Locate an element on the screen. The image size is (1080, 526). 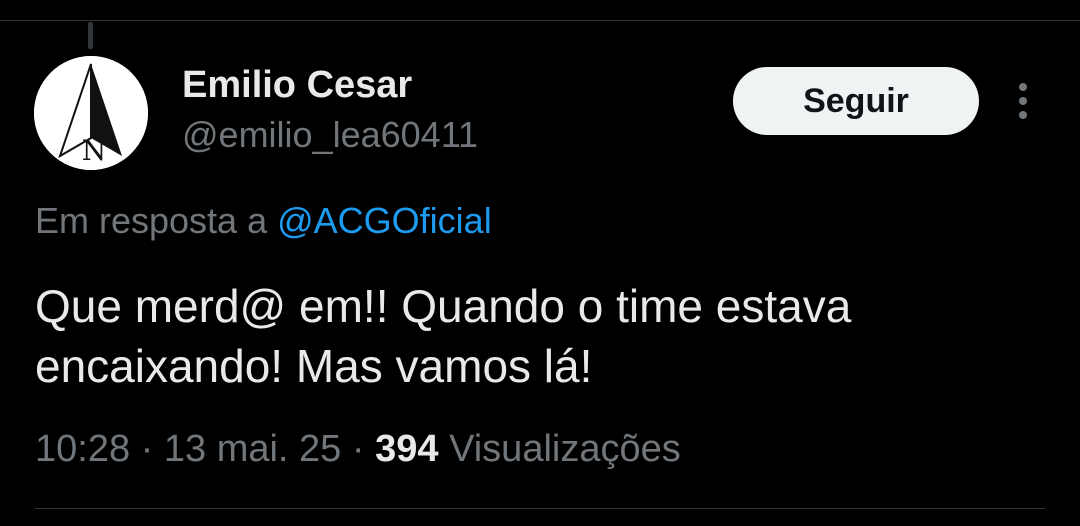
bottom-divider is located at coordinates (540, 508).